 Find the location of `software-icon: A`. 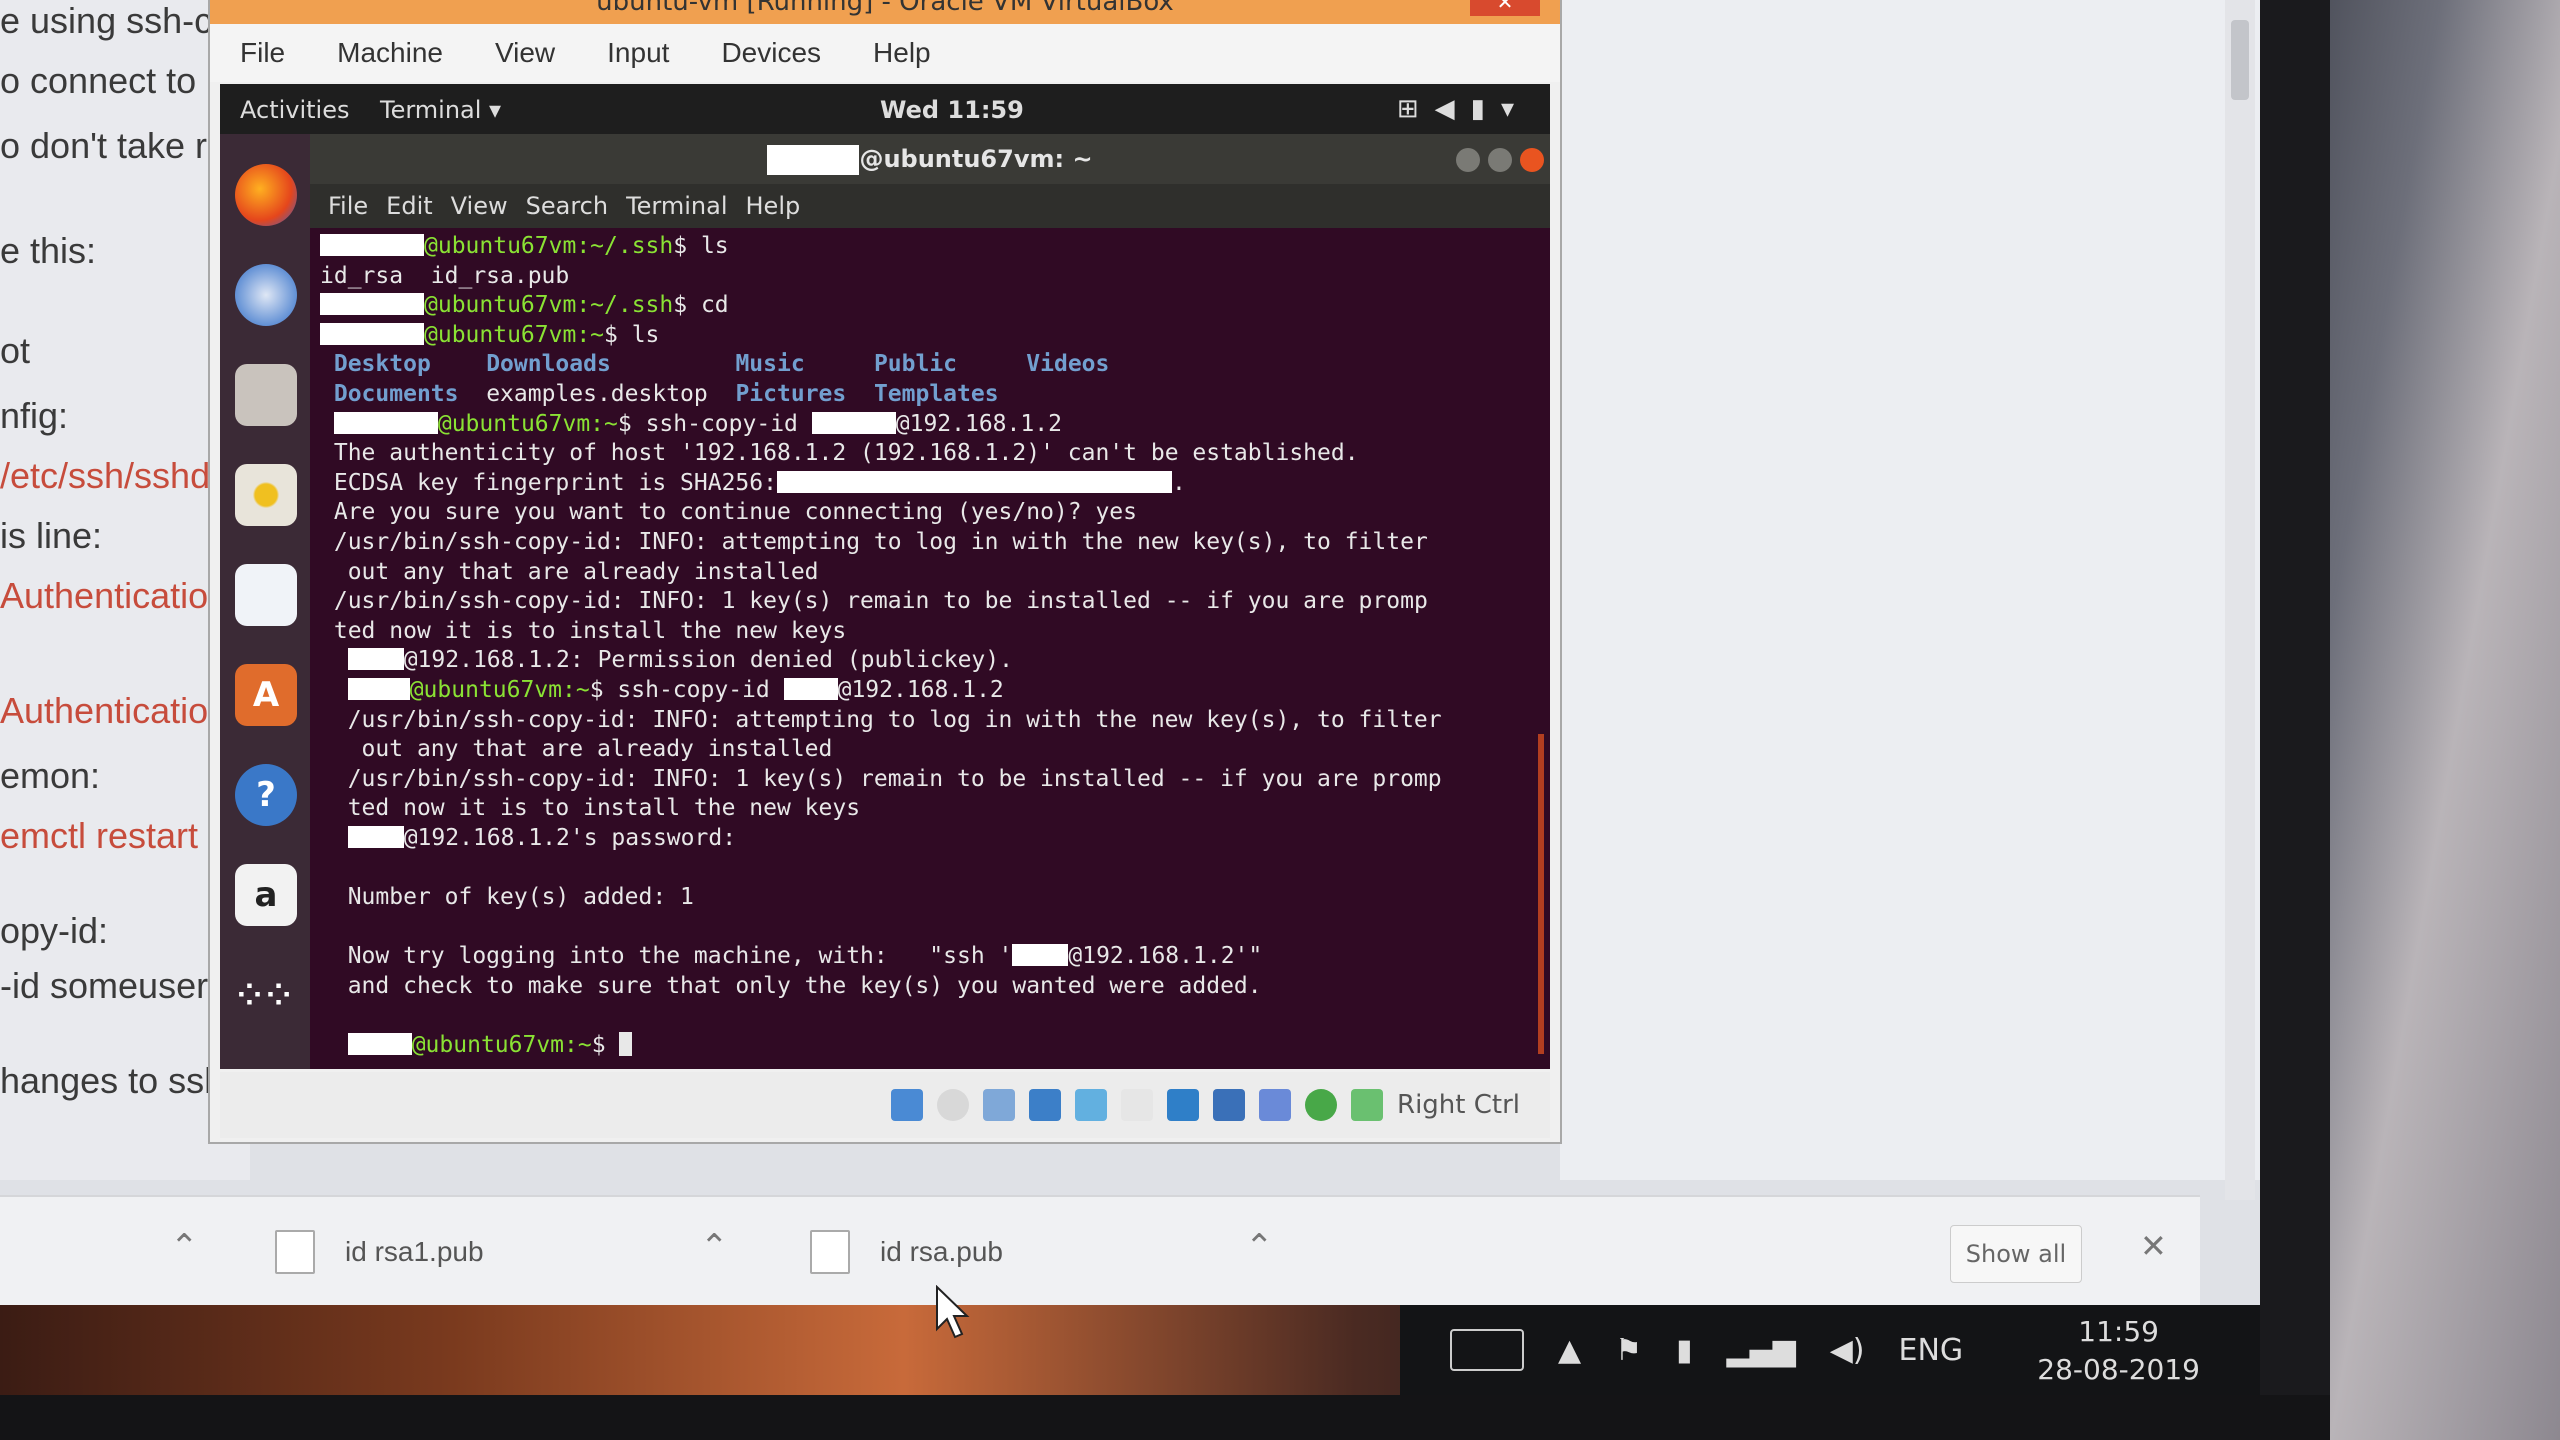

software-icon: A is located at coordinates (266, 695).